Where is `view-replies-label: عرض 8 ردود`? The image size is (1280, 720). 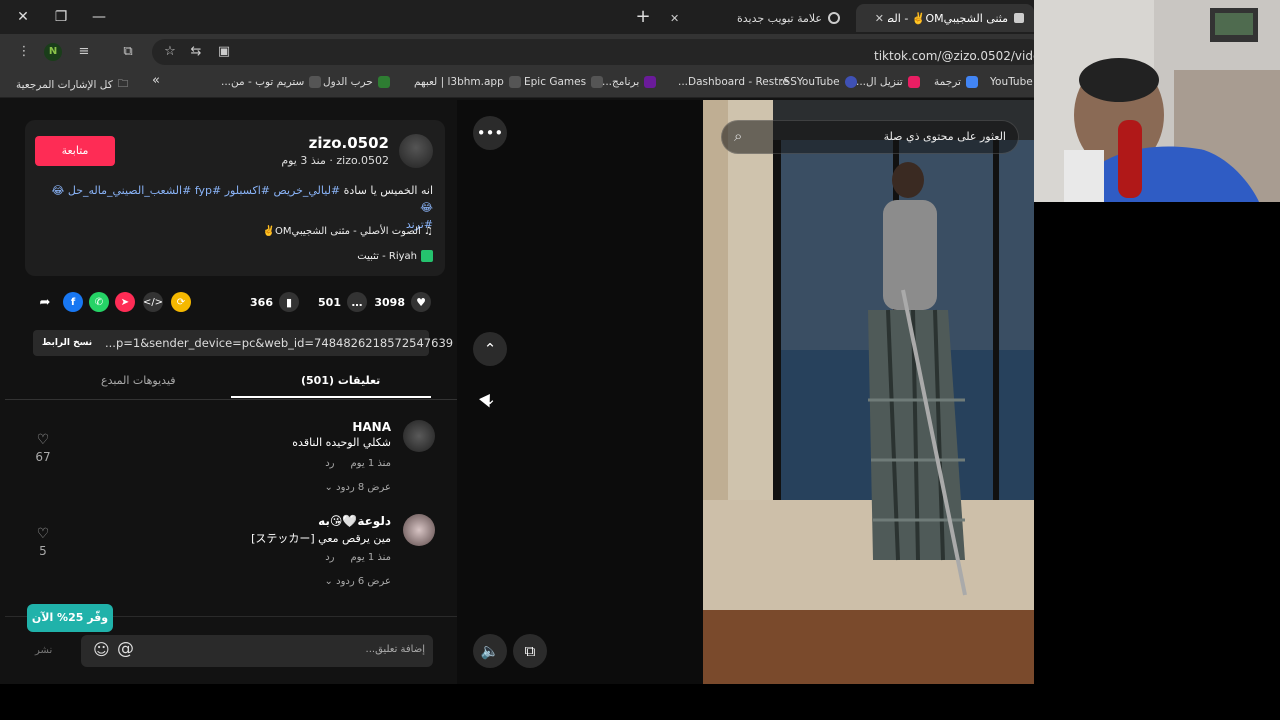
view-replies-label: عرض 8 ردود is located at coordinates (363, 487).